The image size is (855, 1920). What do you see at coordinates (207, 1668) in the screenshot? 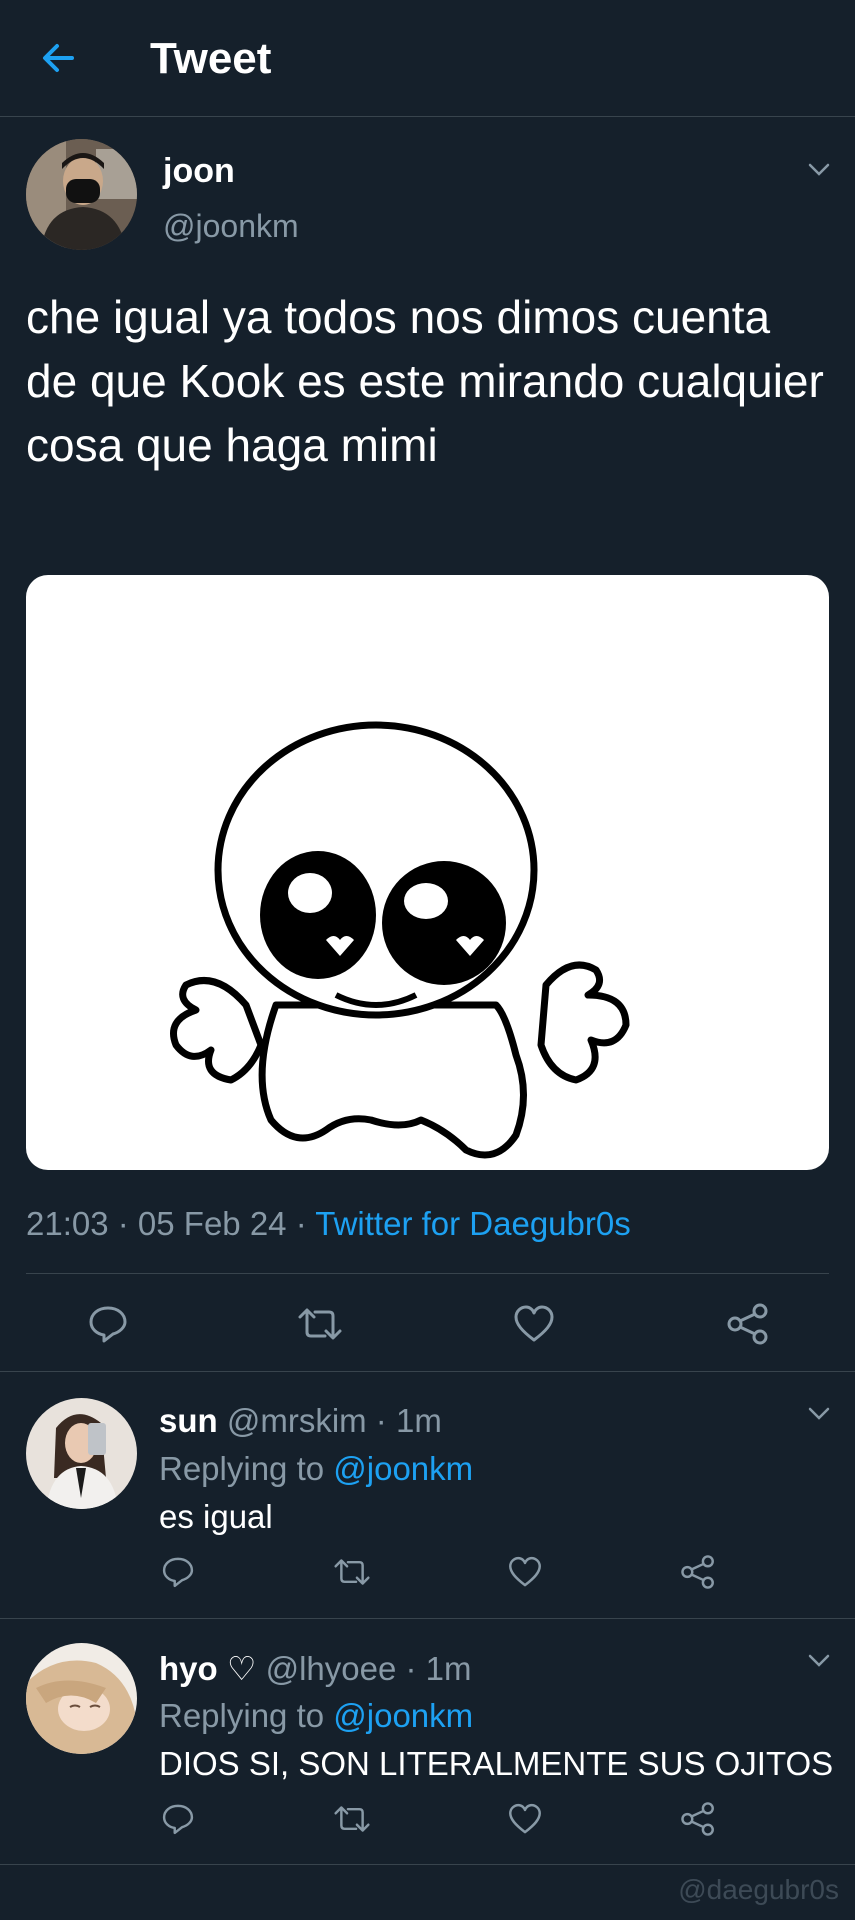
I see `reply-author-name: hyo ♡` at bounding box center [207, 1668].